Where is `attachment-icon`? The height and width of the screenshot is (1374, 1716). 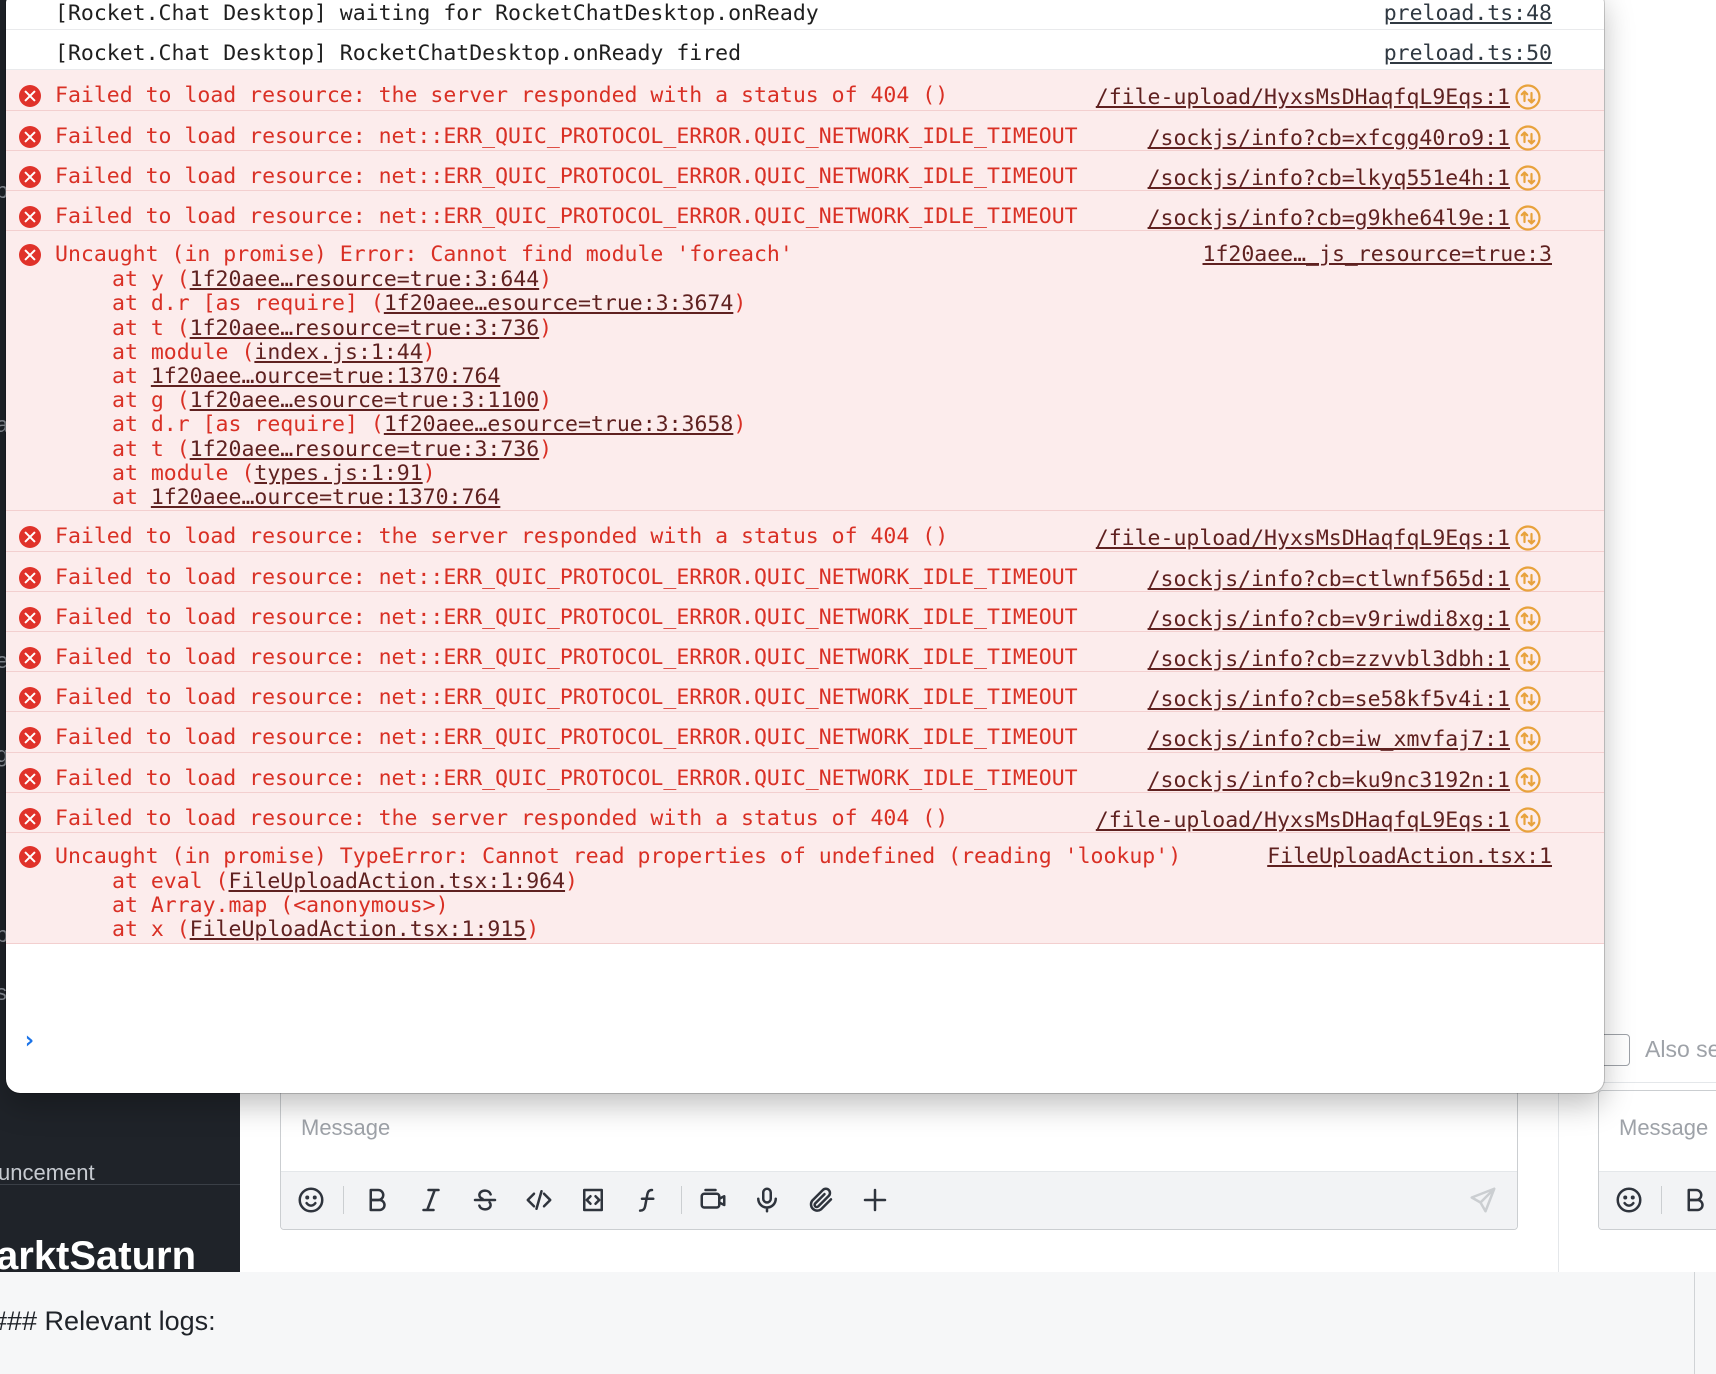 attachment-icon is located at coordinates (821, 1200).